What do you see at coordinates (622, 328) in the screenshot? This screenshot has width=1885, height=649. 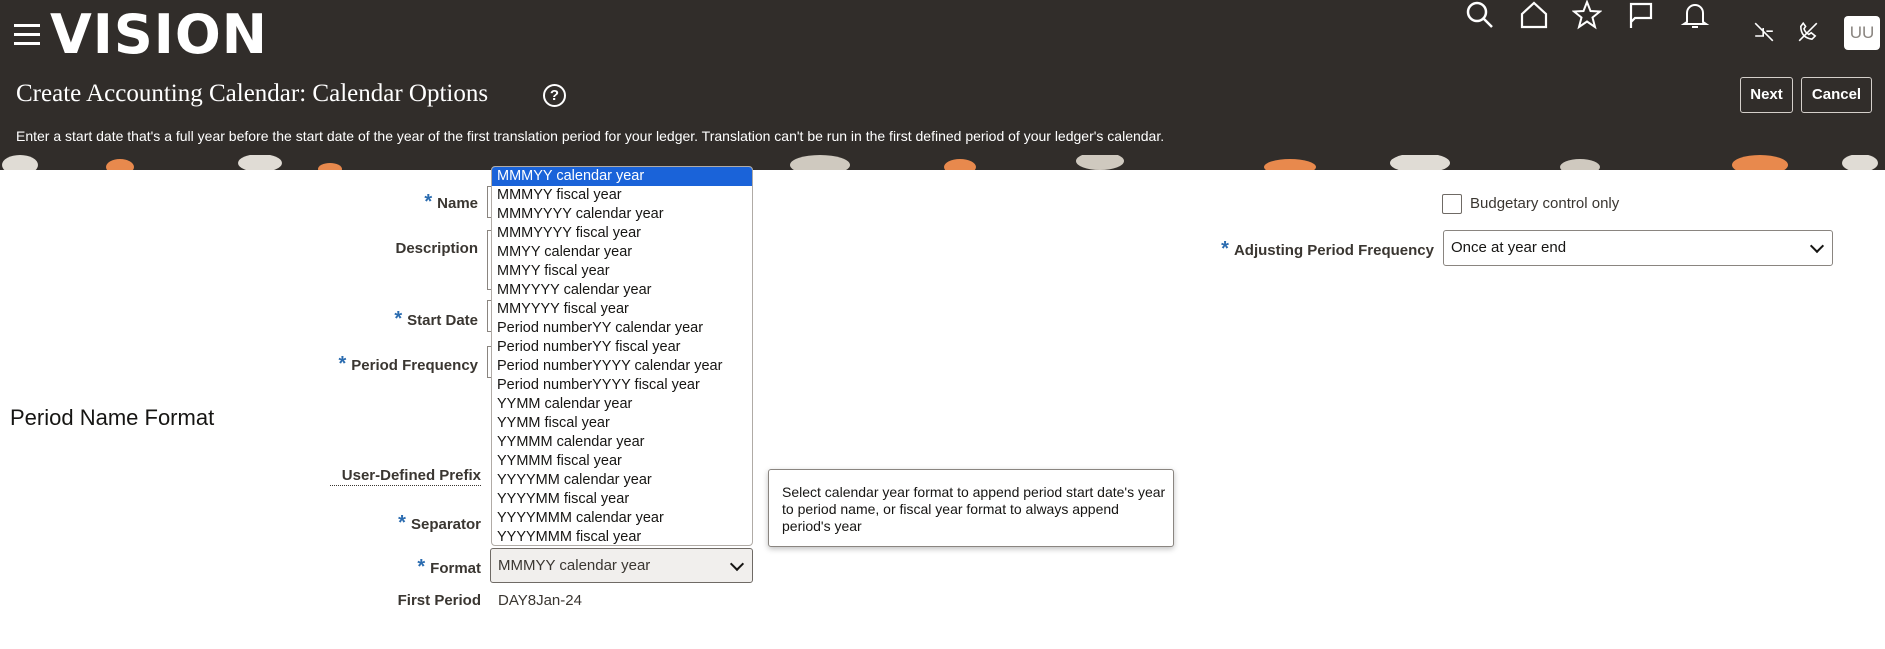 I see `dropdown-option: Period numberYY calendar year` at bounding box center [622, 328].